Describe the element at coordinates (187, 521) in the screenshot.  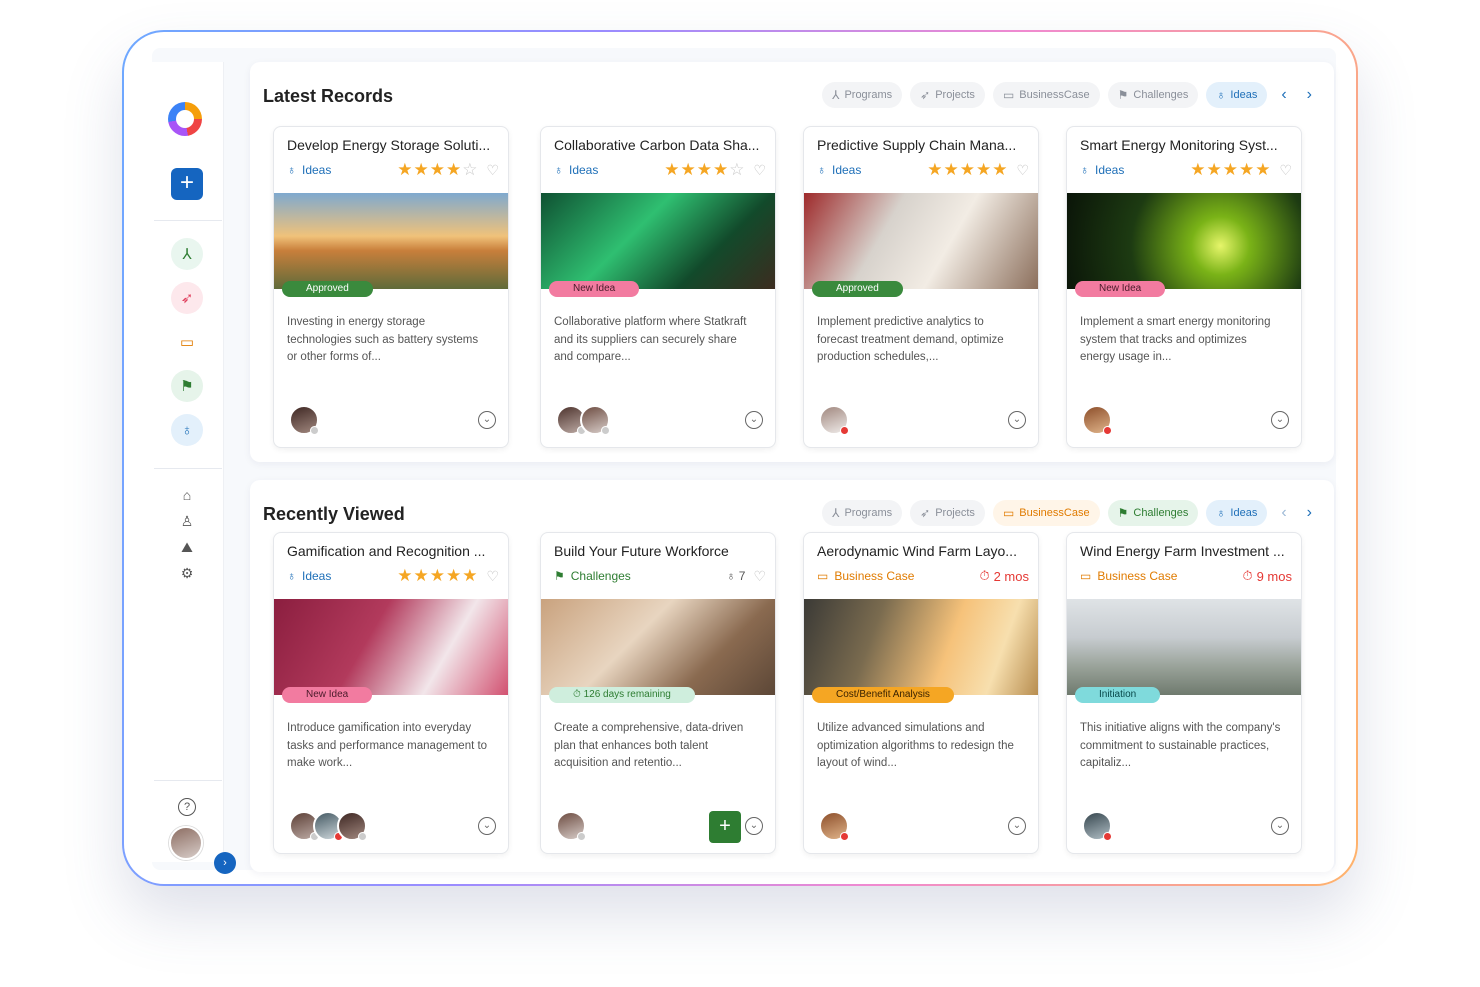
I see `user-icon: ♙` at that location.